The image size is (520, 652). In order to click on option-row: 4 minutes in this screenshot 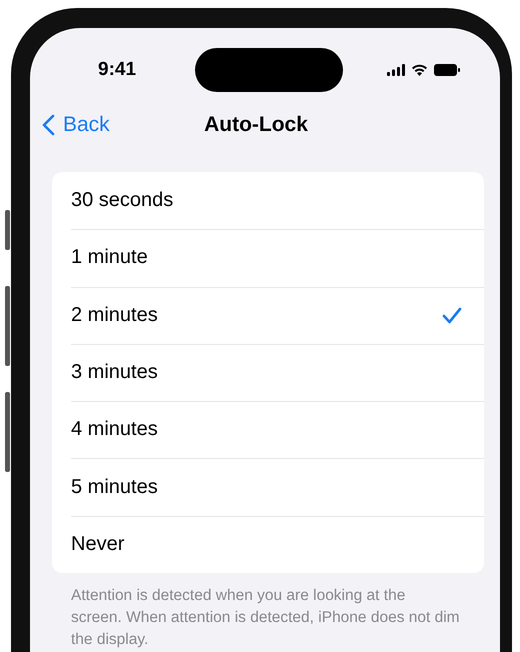, I will do `click(268, 429)`.